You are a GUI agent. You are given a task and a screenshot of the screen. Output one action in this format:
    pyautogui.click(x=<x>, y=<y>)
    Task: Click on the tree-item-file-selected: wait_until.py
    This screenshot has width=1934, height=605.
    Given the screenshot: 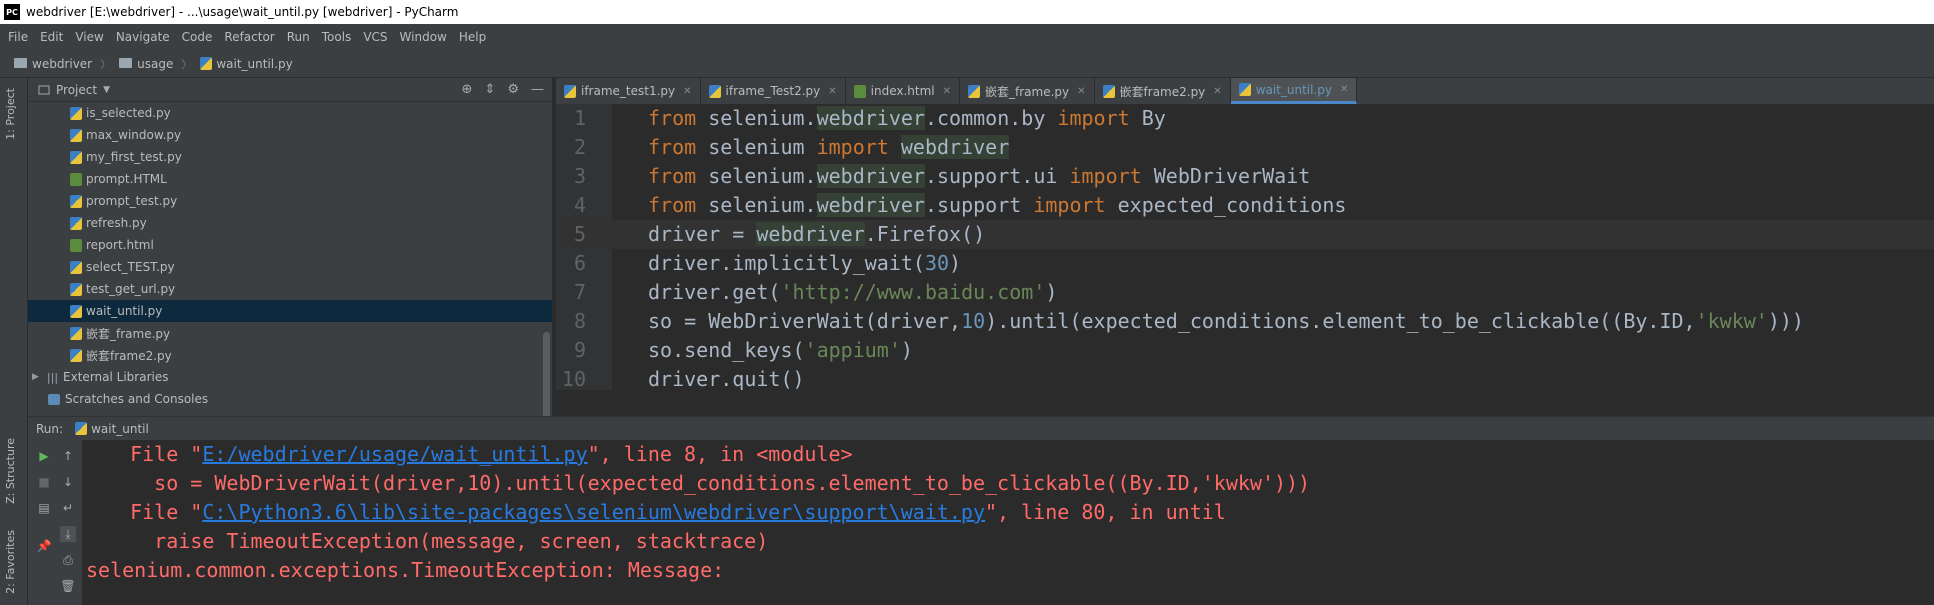 What is the action you would take?
    pyautogui.click(x=290, y=311)
    